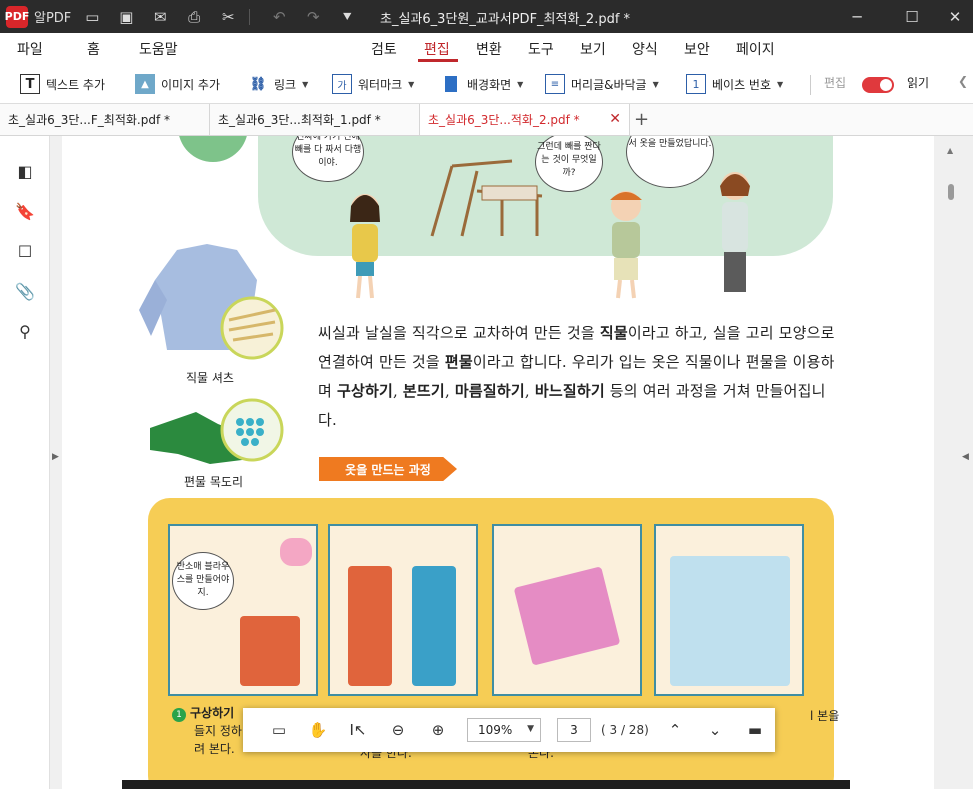 Image resolution: width=973 pixels, height=789 pixels. I want to click on bookmark-icon: 🔖, so click(25, 211).